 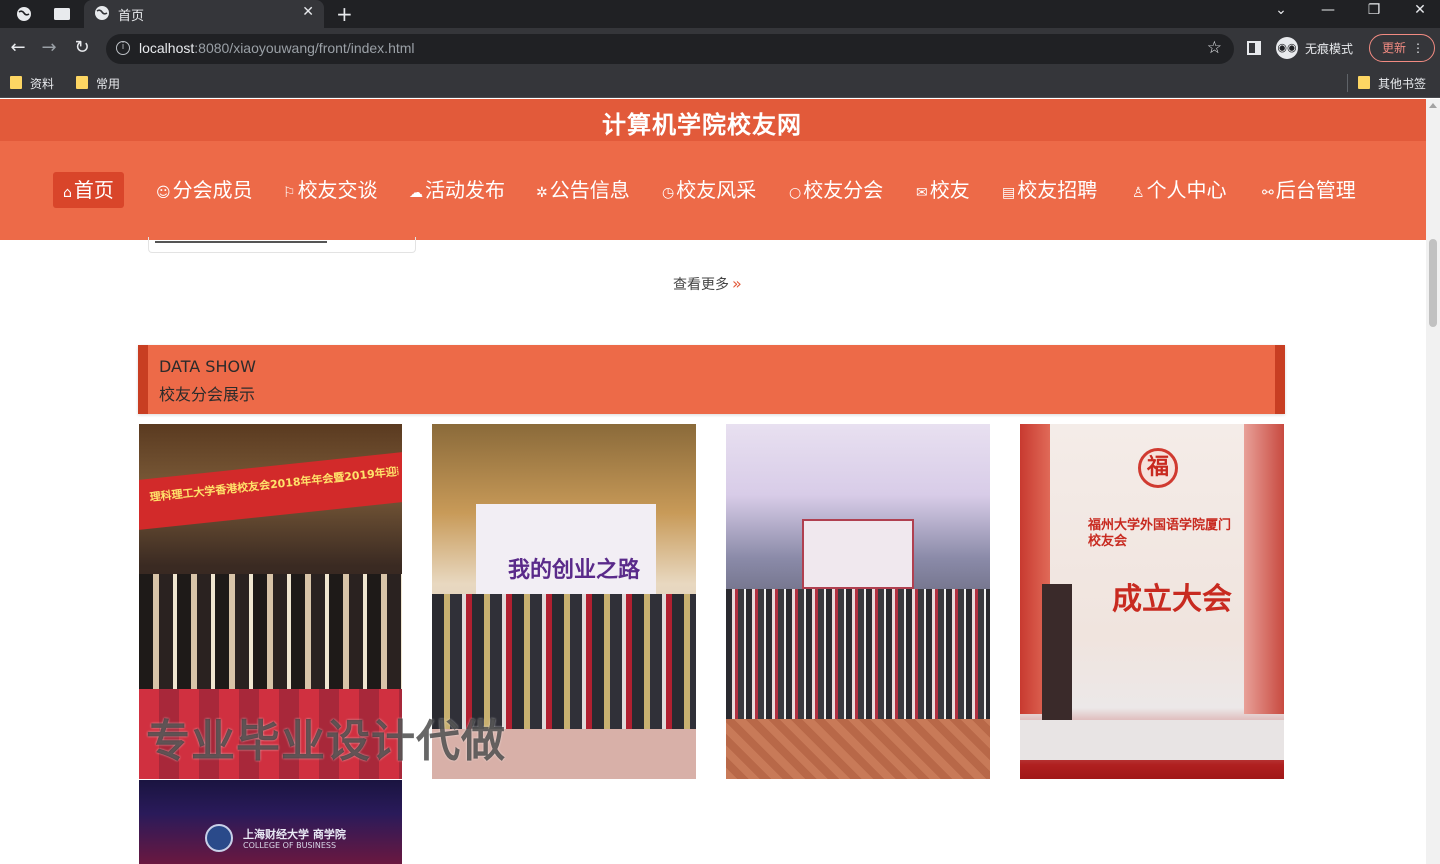 What do you see at coordinates (1179, 190) in the screenshot?
I see `nav-item-profile: ♙ 个人中心` at bounding box center [1179, 190].